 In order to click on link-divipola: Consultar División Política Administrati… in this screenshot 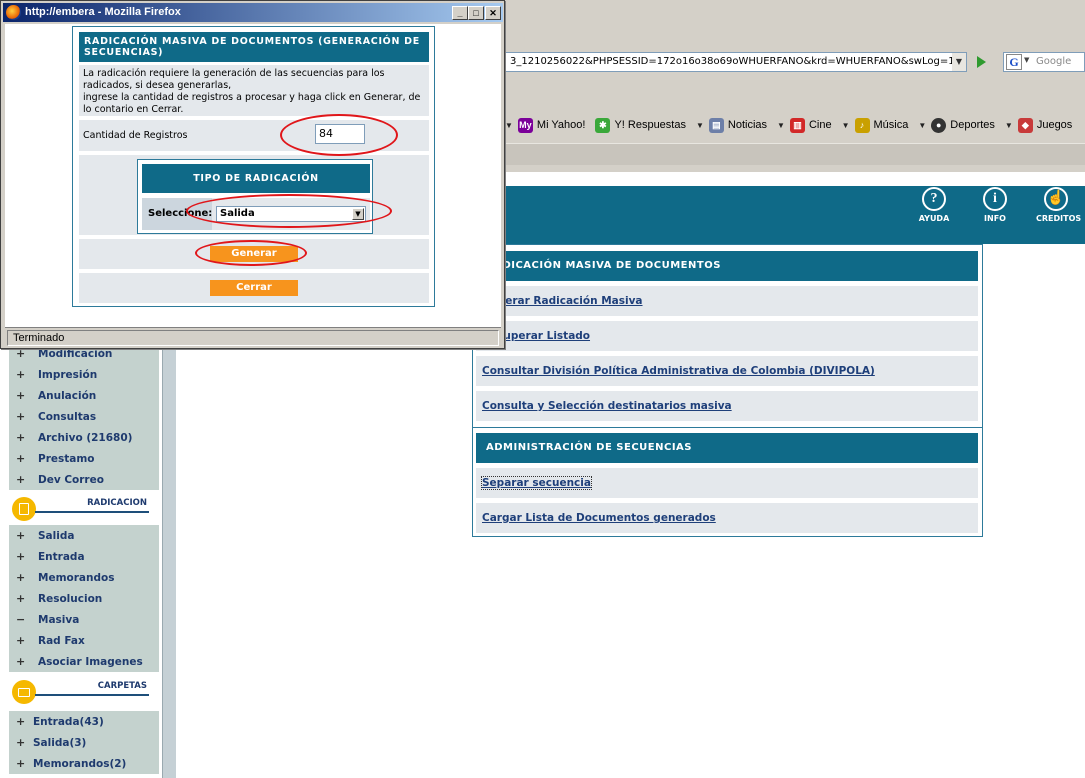, I will do `click(678, 371)`.